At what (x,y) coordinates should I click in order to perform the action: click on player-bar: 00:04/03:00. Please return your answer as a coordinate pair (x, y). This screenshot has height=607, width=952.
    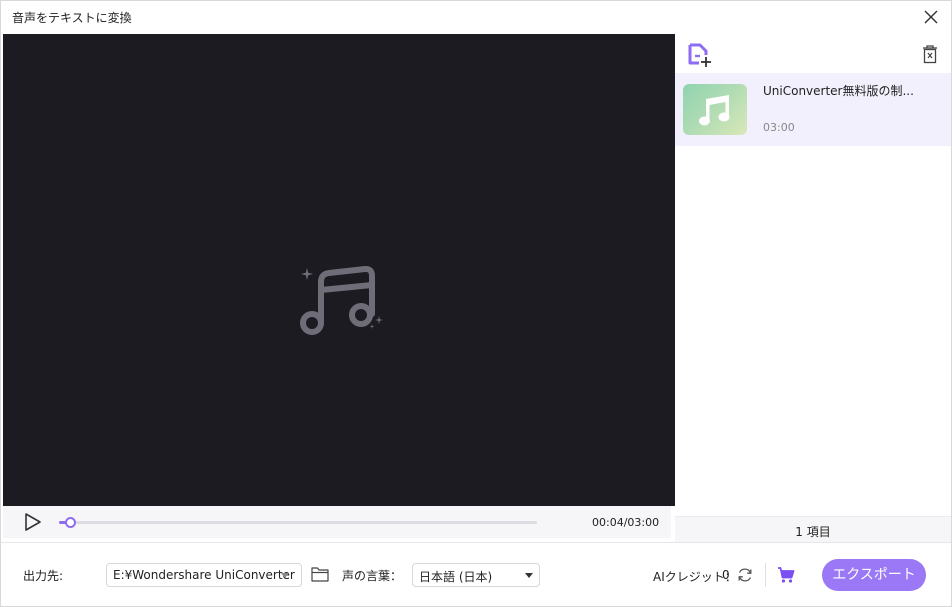
    Looking at the image, I should click on (337, 522).